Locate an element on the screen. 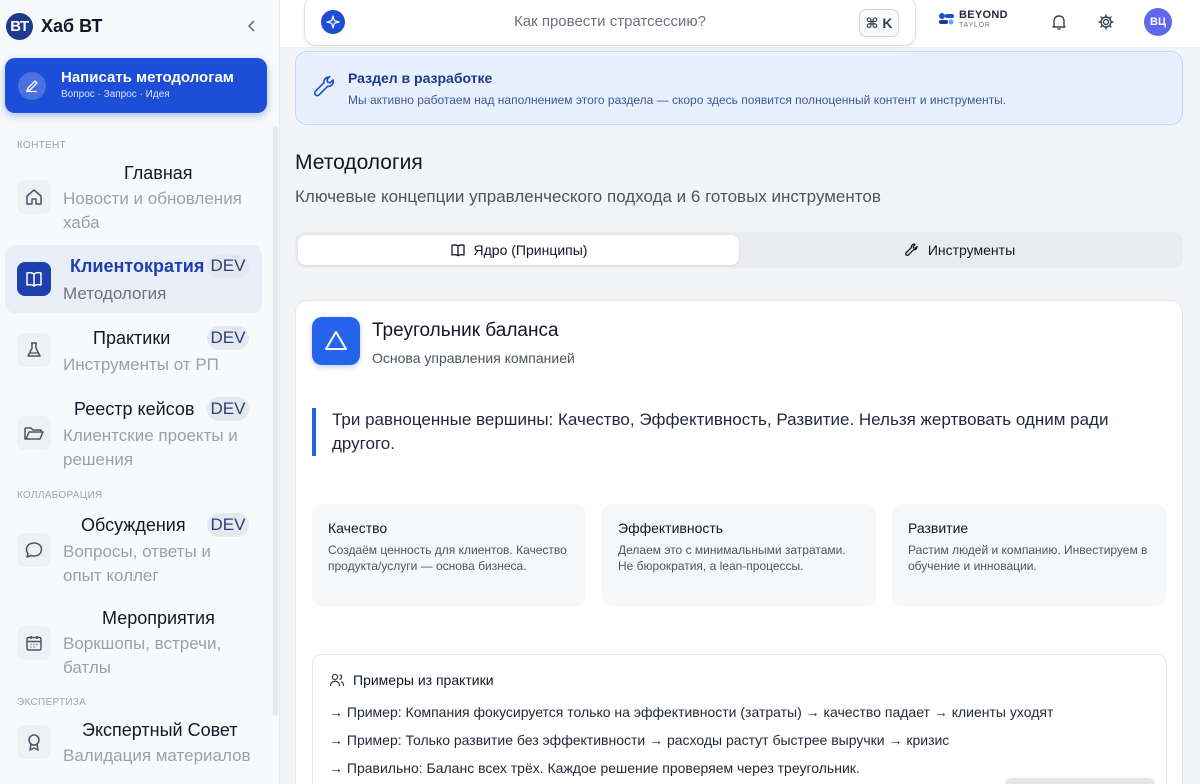 The image size is (1200, 784). sidebar-item-title: Реестр кейсов is located at coordinates (134, 409).